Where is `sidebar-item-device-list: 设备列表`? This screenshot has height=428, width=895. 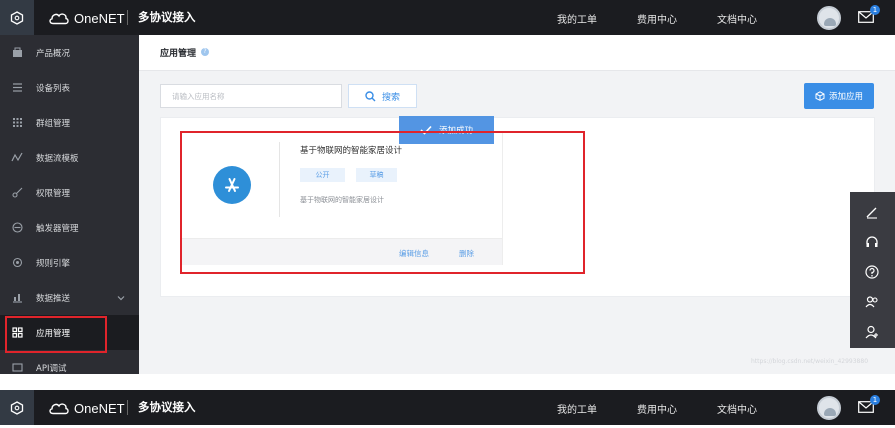 sidebar-item-device-list: 设备列表 is located at coordinates (69, 87).